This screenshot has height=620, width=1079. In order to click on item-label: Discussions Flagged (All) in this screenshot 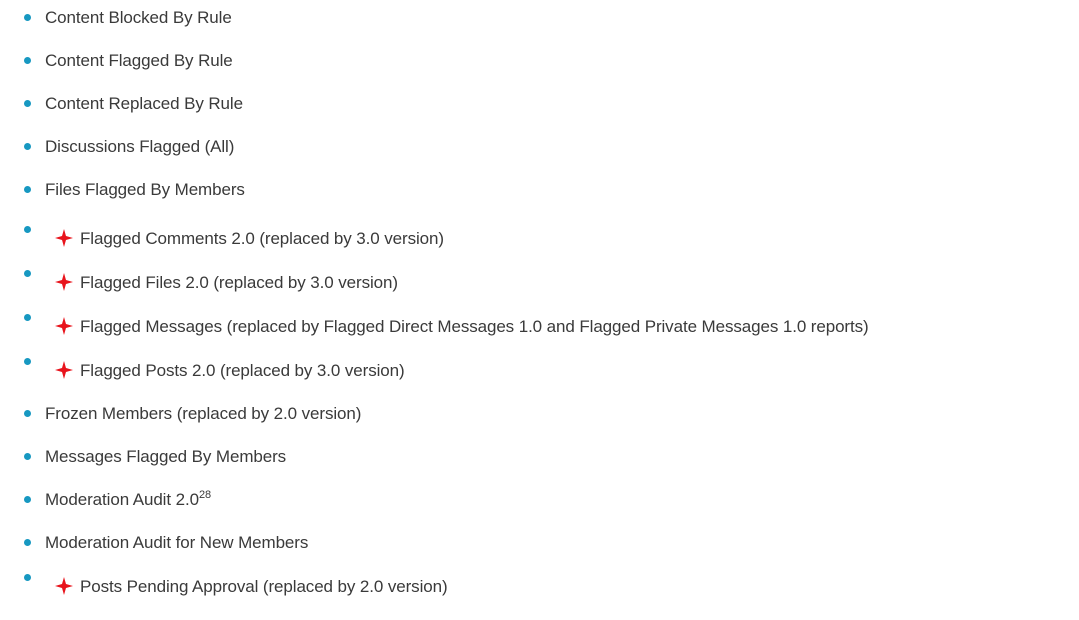, I will do `click(140, 146)`.